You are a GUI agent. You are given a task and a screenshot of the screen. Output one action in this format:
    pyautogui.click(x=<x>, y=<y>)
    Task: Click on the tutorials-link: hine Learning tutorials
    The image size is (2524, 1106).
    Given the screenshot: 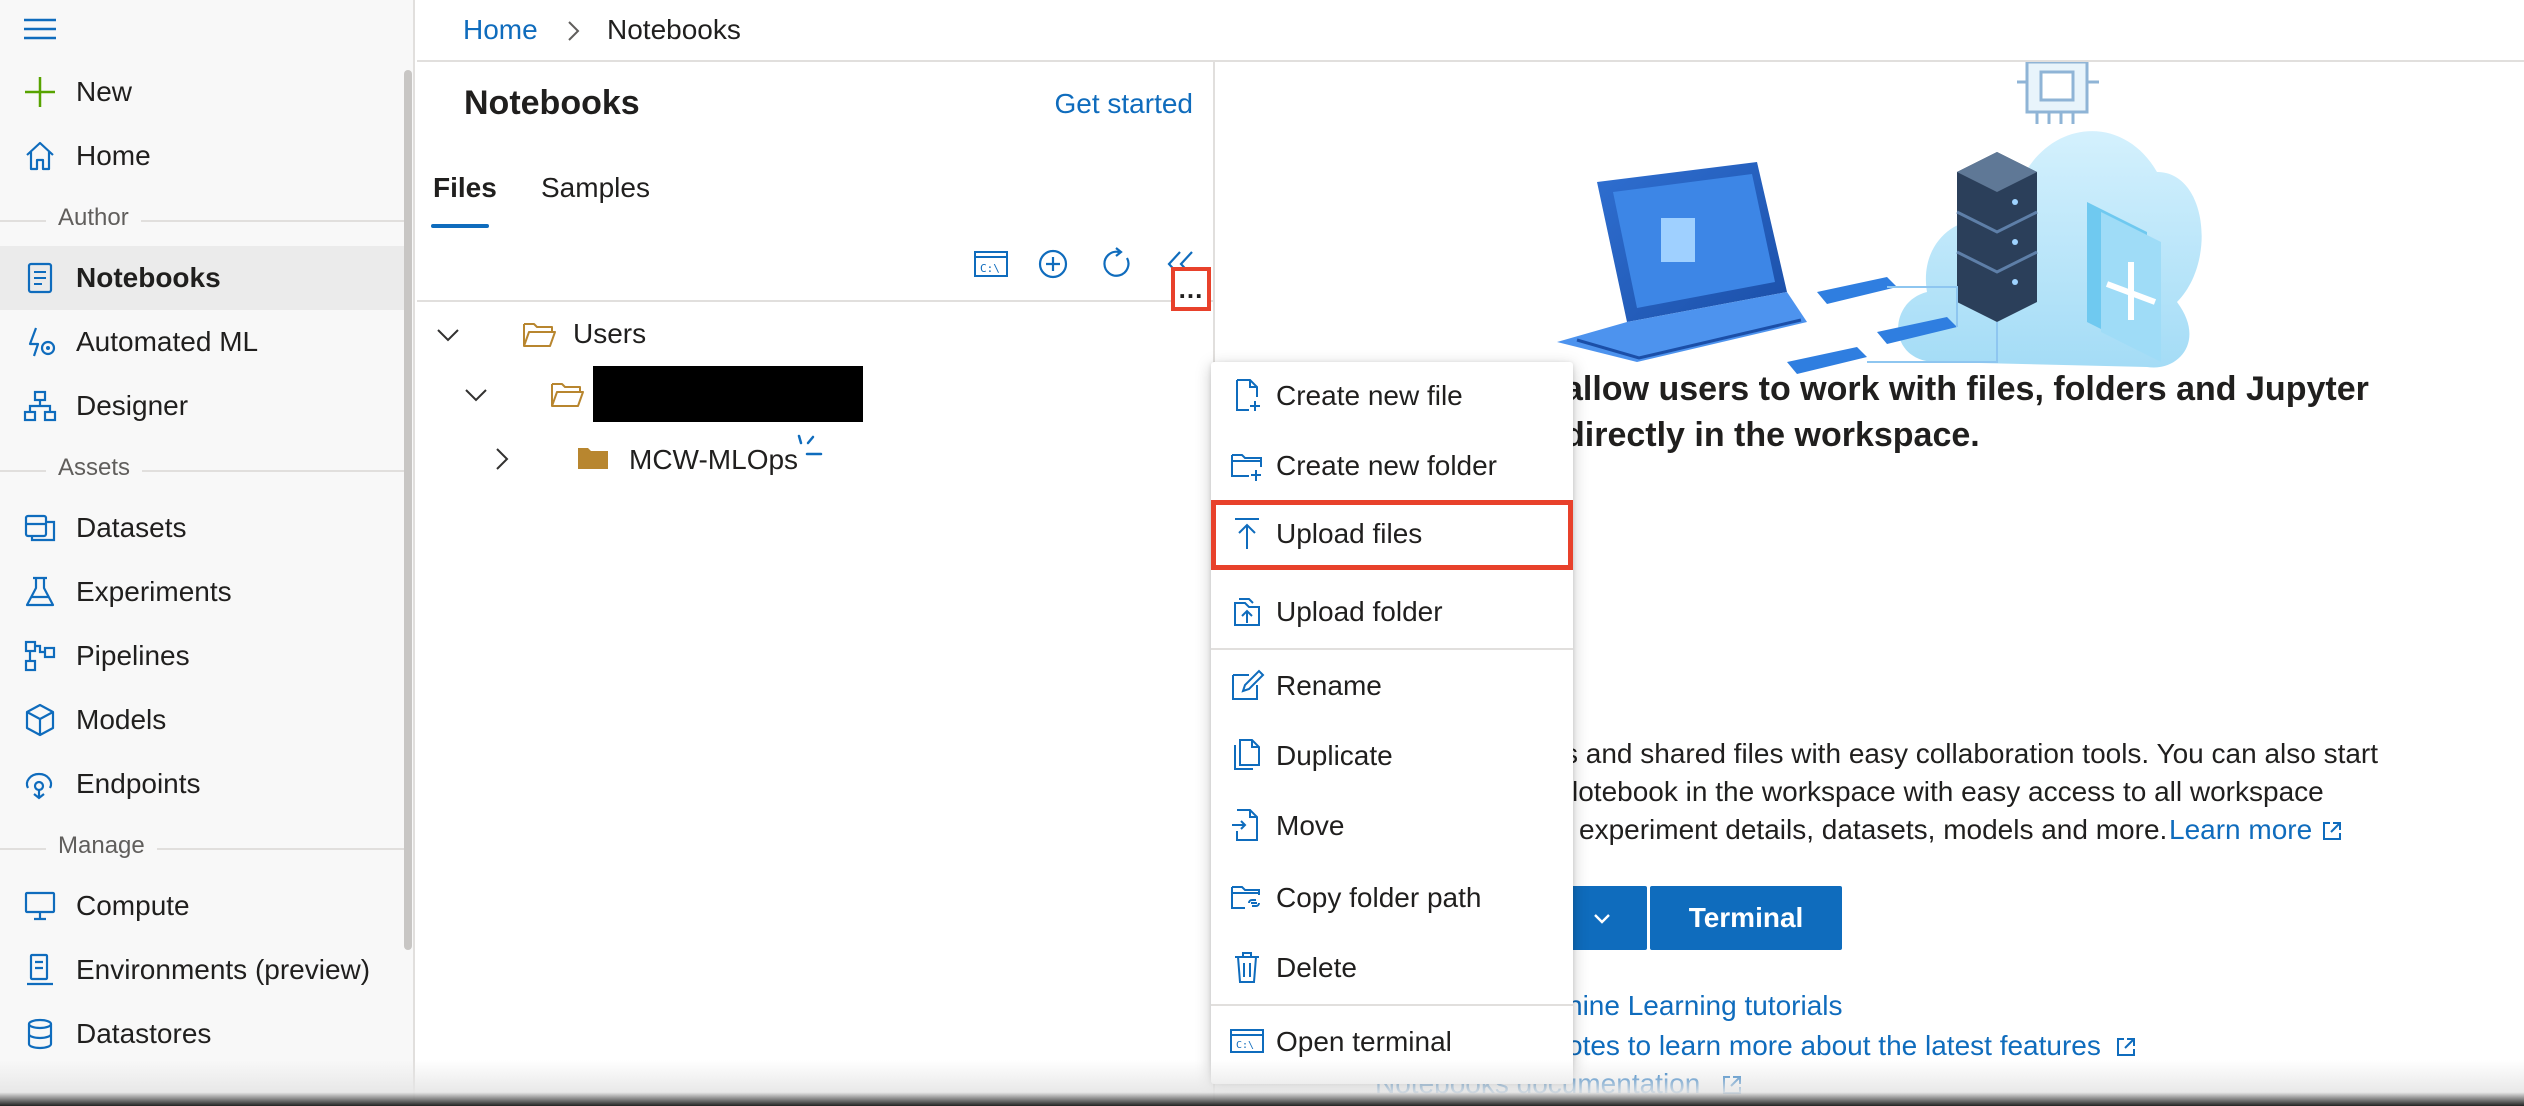 What is the action you would take?
    pyautogui.click(x=1705, y=1006)
    